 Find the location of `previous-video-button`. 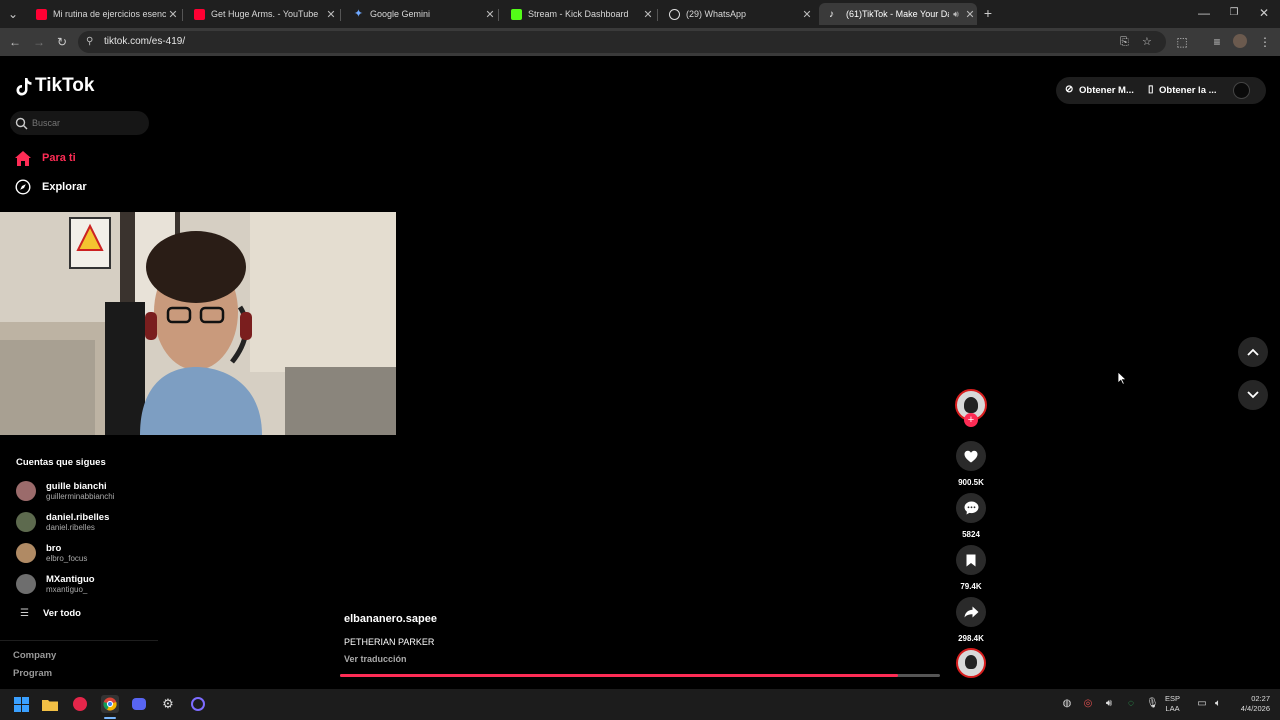

previous-video-button is located at coordinates (1253, 352).